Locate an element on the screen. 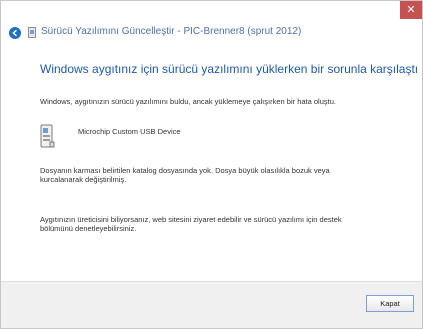 The width and height of the screenshot is (423, 329). back-button is located at coordinates (15, 33).